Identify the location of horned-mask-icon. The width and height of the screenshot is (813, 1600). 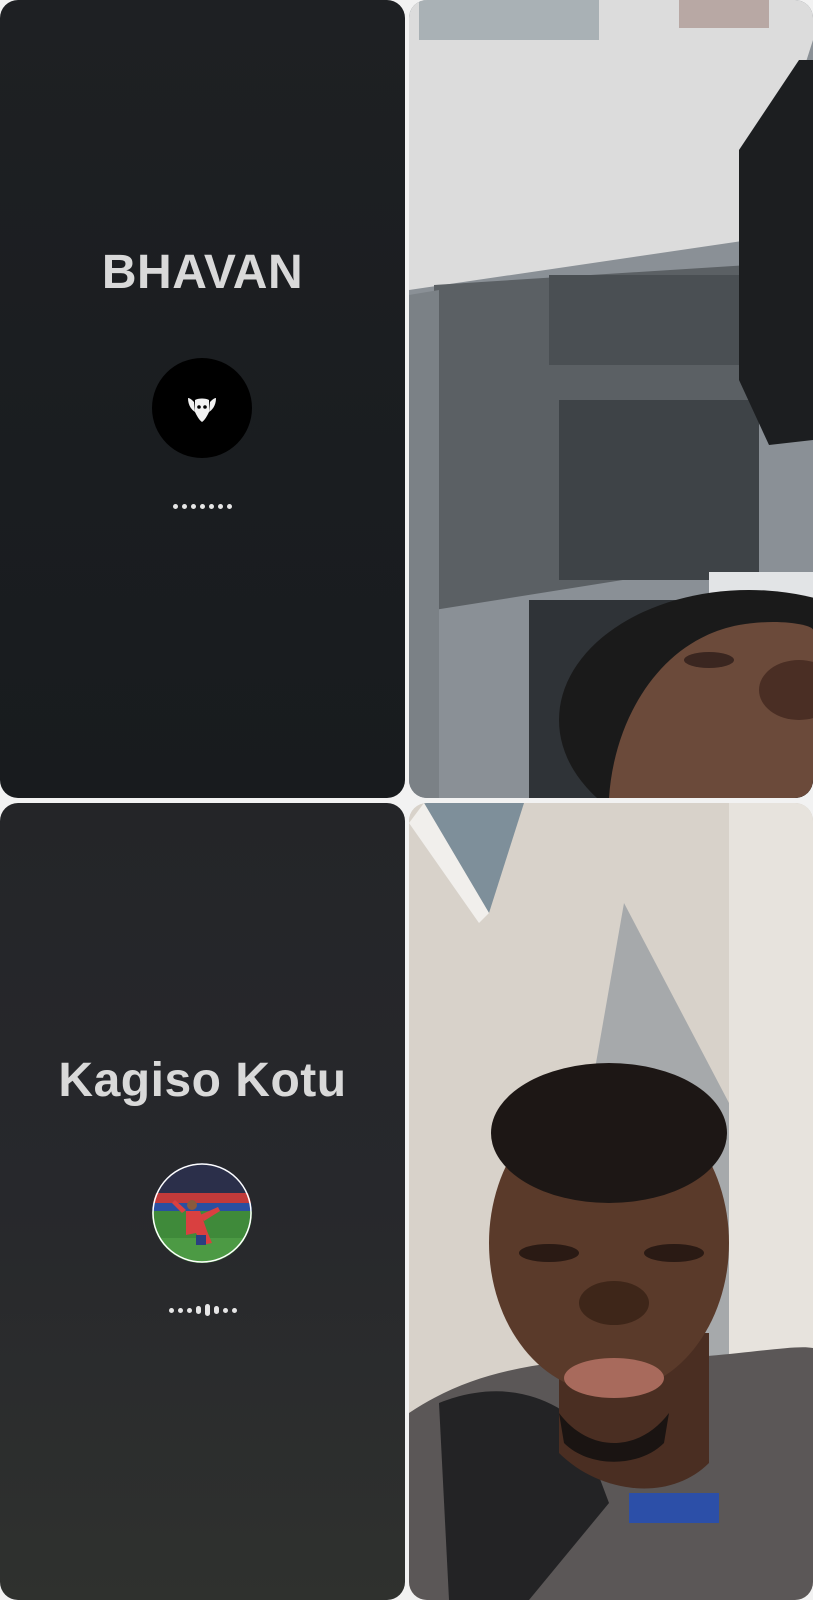
(202, 410).